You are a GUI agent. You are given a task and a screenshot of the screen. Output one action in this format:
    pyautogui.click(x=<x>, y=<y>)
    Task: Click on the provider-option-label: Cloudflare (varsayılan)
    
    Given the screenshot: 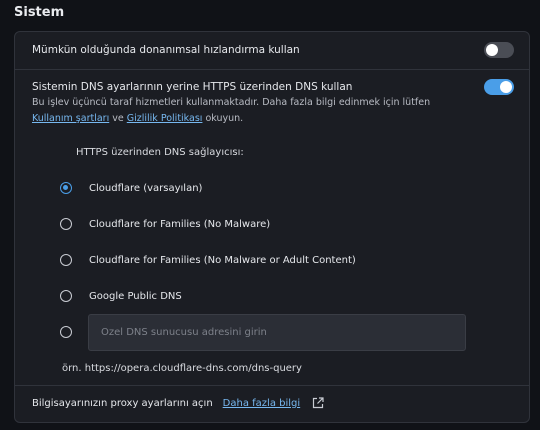 What is the action you would take?
    pyautogui.click(x=146, y=188)
    